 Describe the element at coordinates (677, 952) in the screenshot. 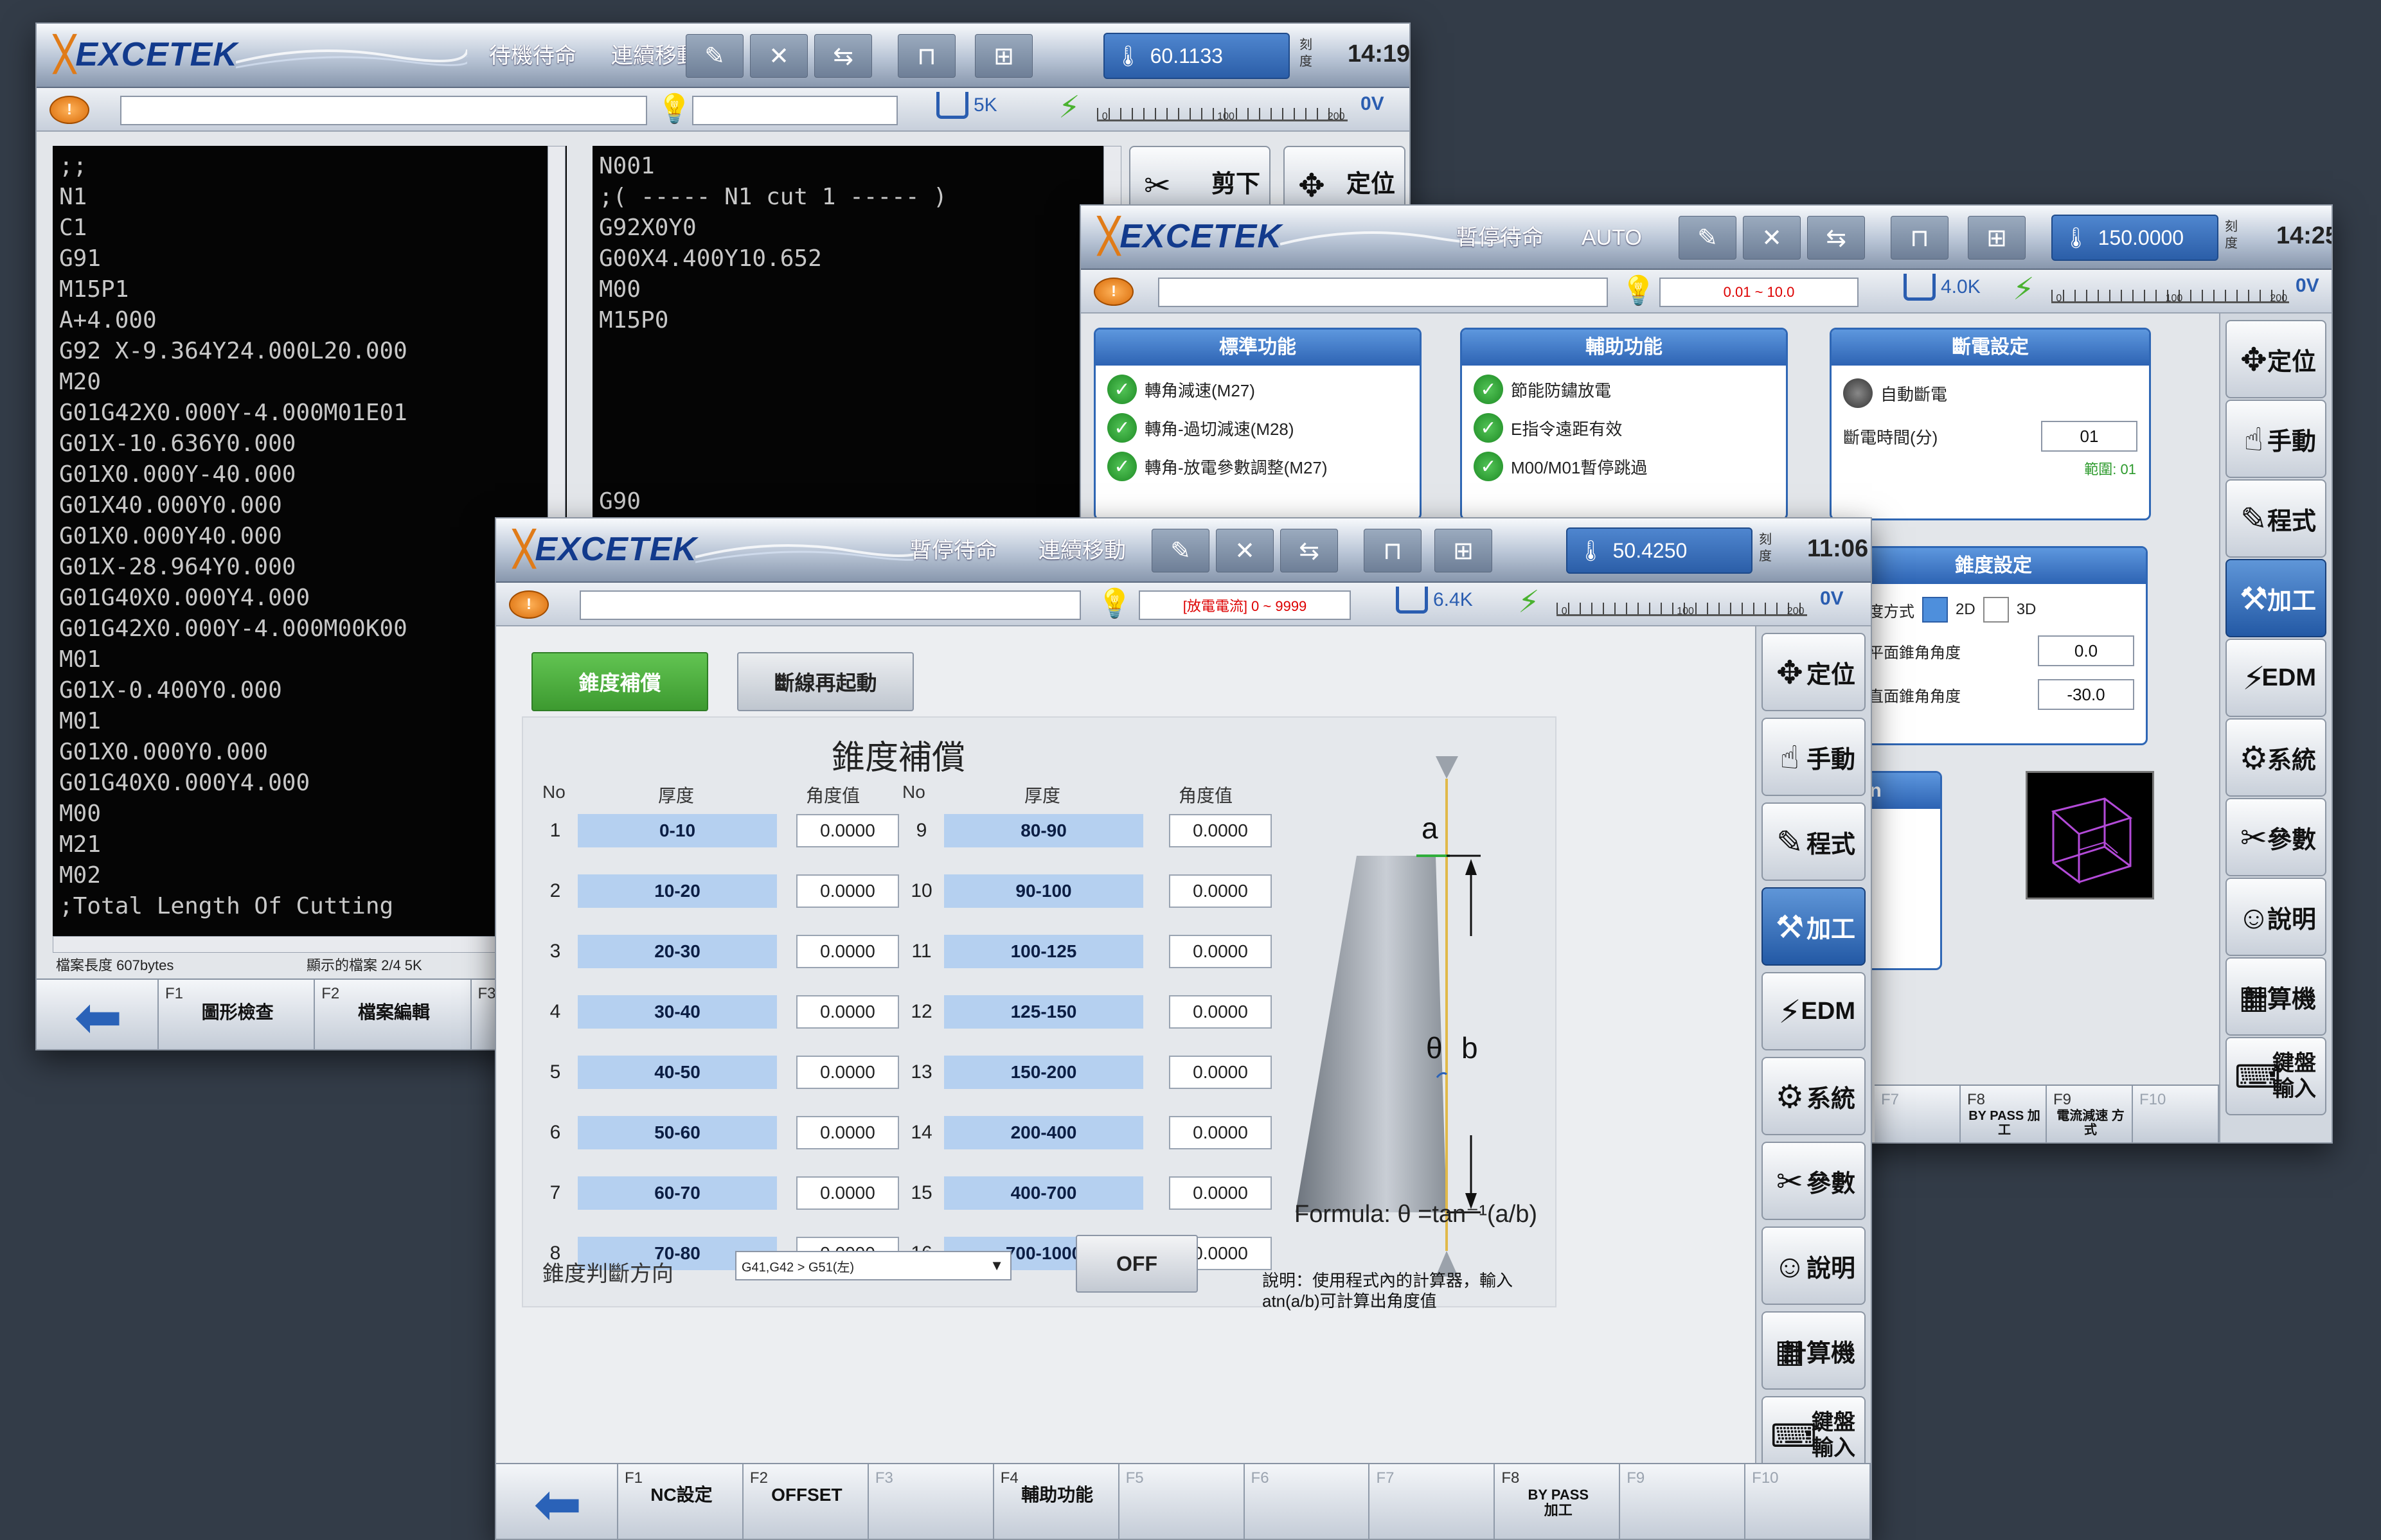

I see `thickness-range: 20-30` at that location.